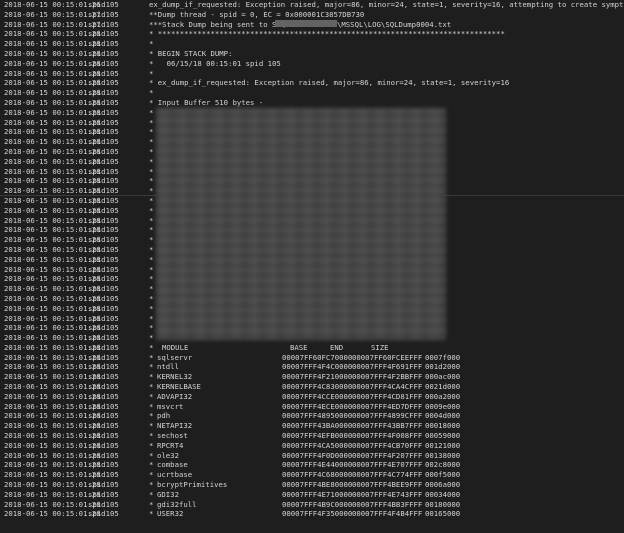  Describe the element at coordinates (168, 367) in the screenshot. I see `module-cell: ntdll` at that location.